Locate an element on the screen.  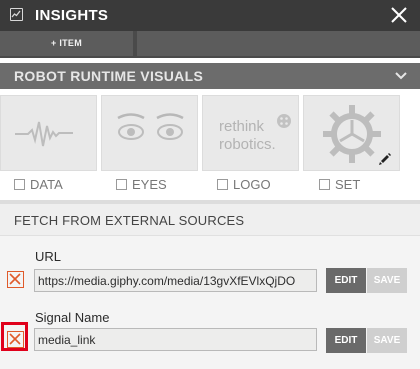
pencil-edit-icon is located at coordinates (385, 159).